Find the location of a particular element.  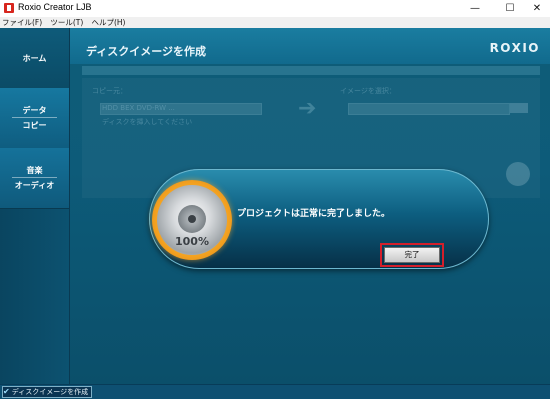

app-icon is located at coordinates (9, 8).